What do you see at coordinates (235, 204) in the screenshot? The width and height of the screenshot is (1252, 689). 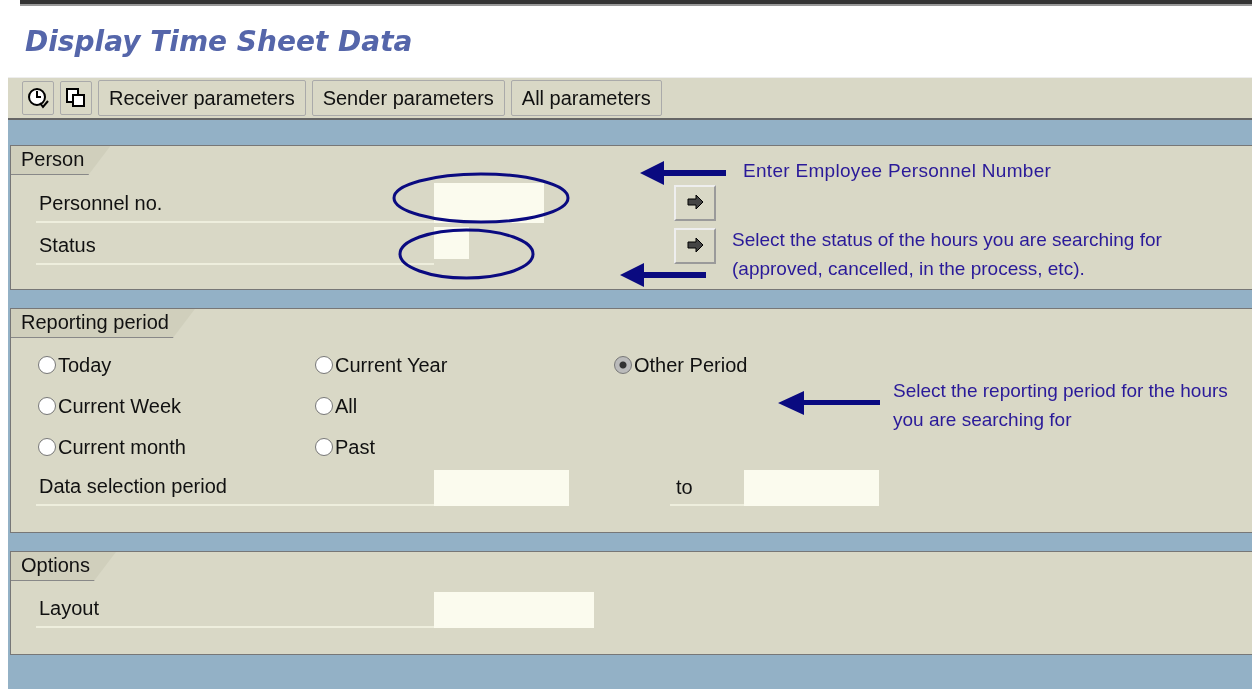 I see `field-label: Personnel no.` at bounding box center [235, 204].